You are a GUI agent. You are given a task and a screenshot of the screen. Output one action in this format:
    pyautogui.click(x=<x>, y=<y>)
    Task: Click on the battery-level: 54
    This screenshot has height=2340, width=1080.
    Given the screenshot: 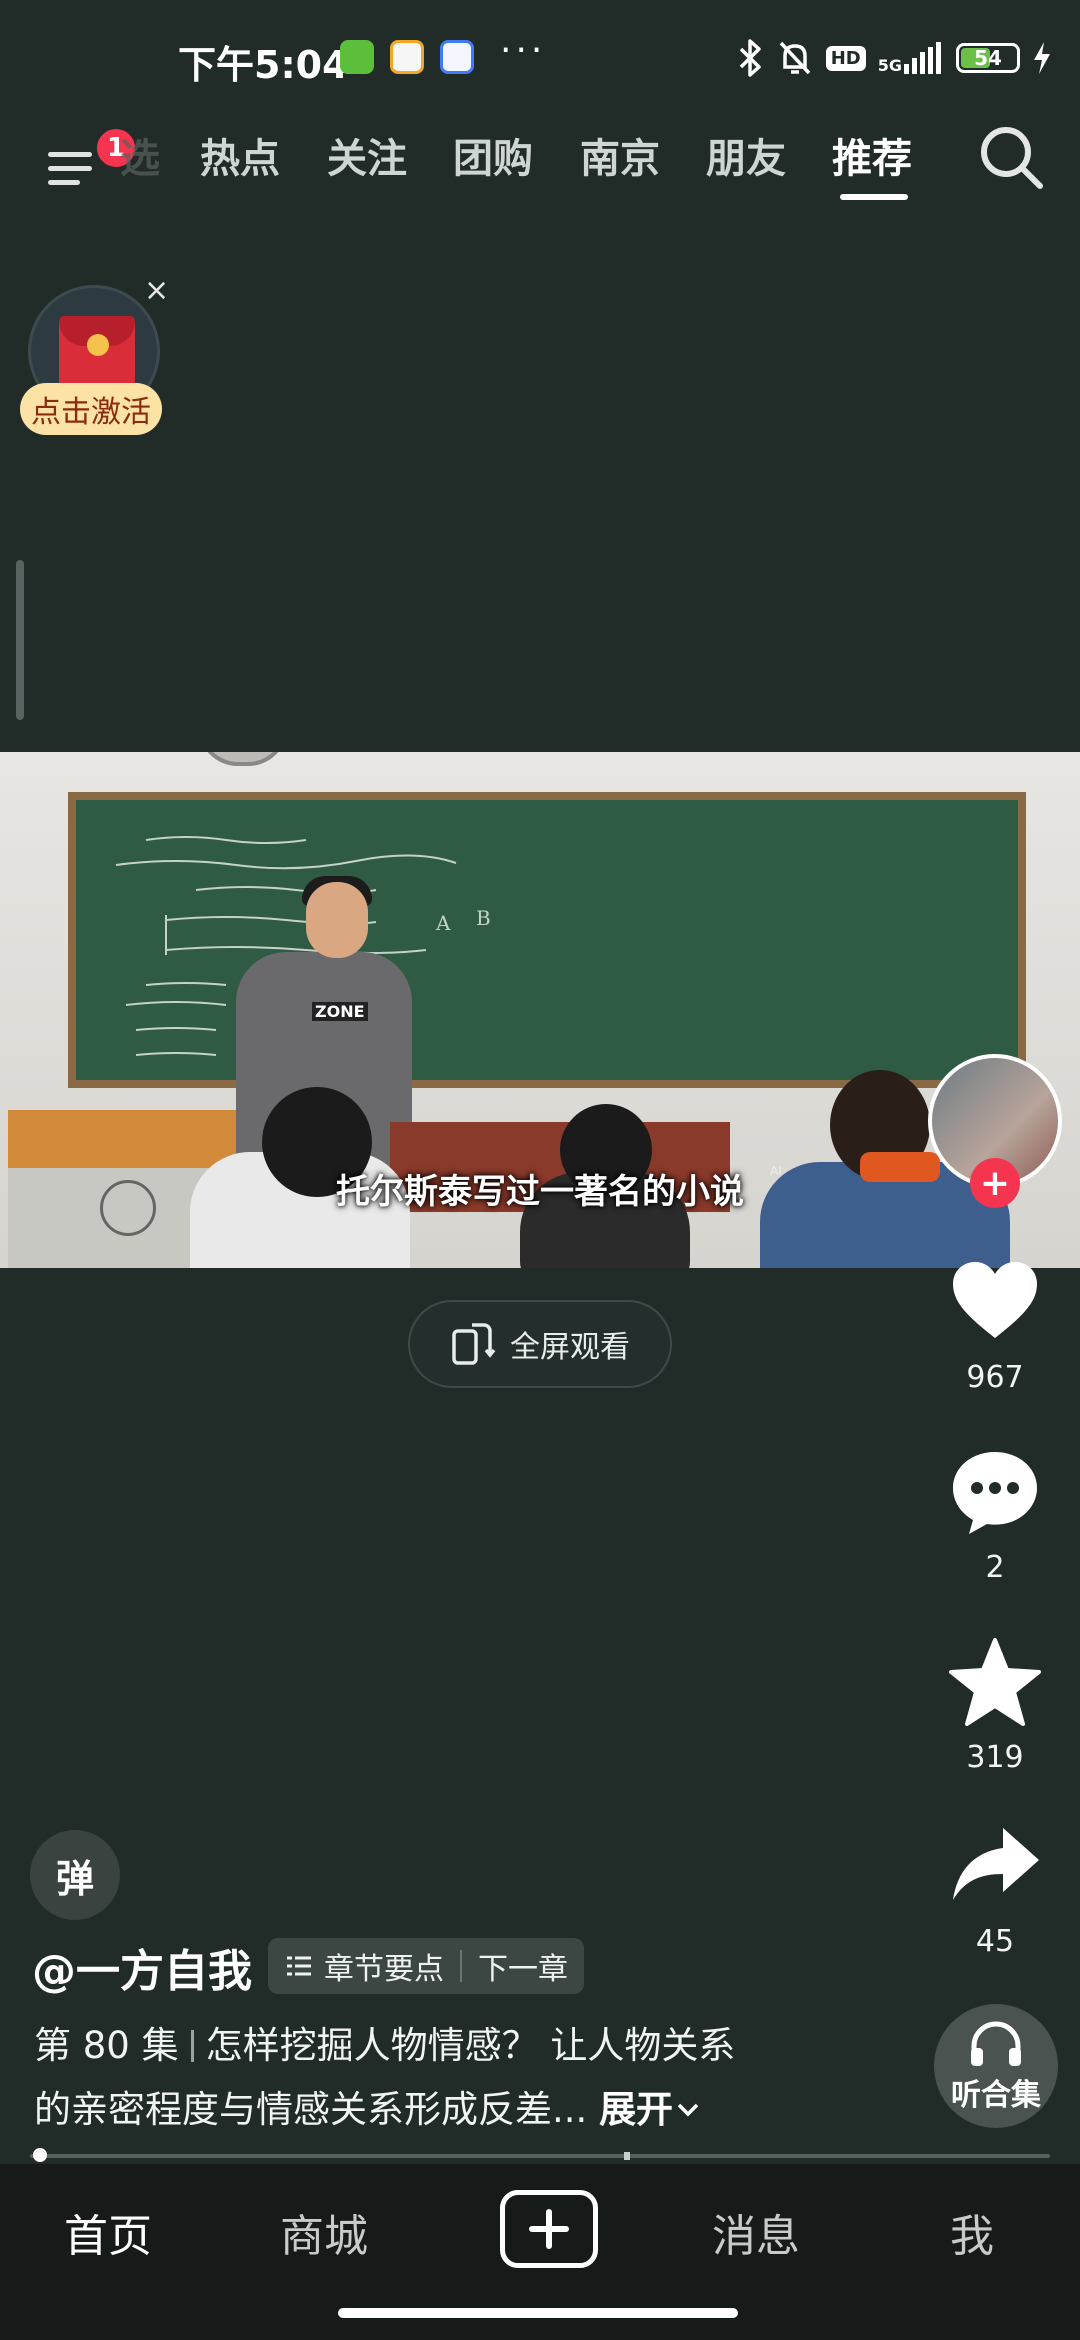 What is the action you would take?
    pyautogui.click(x=988, y=58)
    